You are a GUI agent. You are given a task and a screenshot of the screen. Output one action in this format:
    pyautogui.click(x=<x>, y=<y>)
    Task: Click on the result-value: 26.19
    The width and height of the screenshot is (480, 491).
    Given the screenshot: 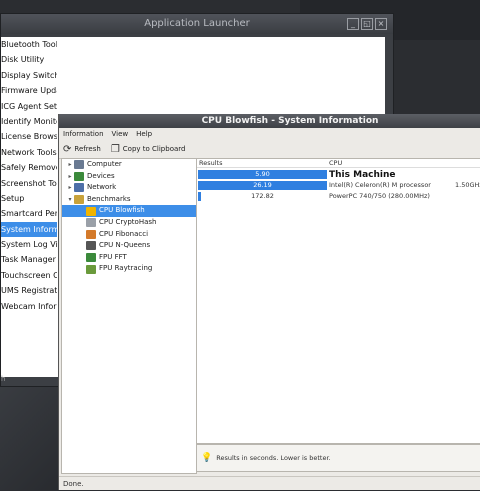 What is the action you would take?
    pyautogui.click(x=262, y=185)
    